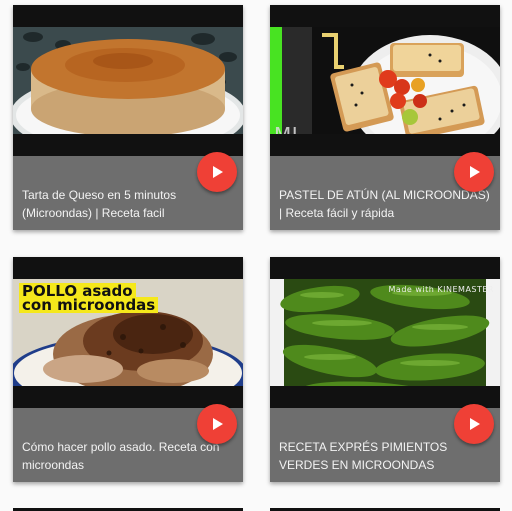  I want to click on video-thumbnail, so click(128, 80).